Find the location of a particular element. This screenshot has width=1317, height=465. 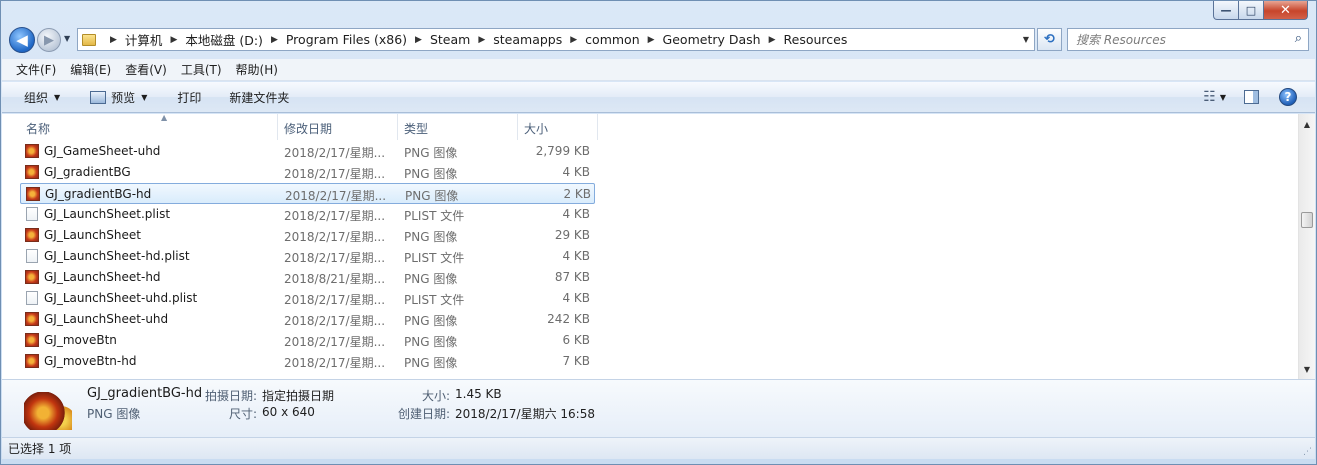

menu-item: 工具(T) is located at coordinates (201, 69).